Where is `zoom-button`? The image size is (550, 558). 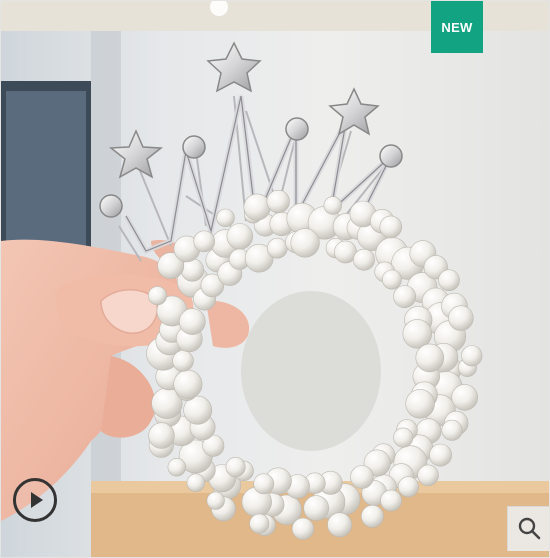
zoom-button is located at coordinates (528, 528).